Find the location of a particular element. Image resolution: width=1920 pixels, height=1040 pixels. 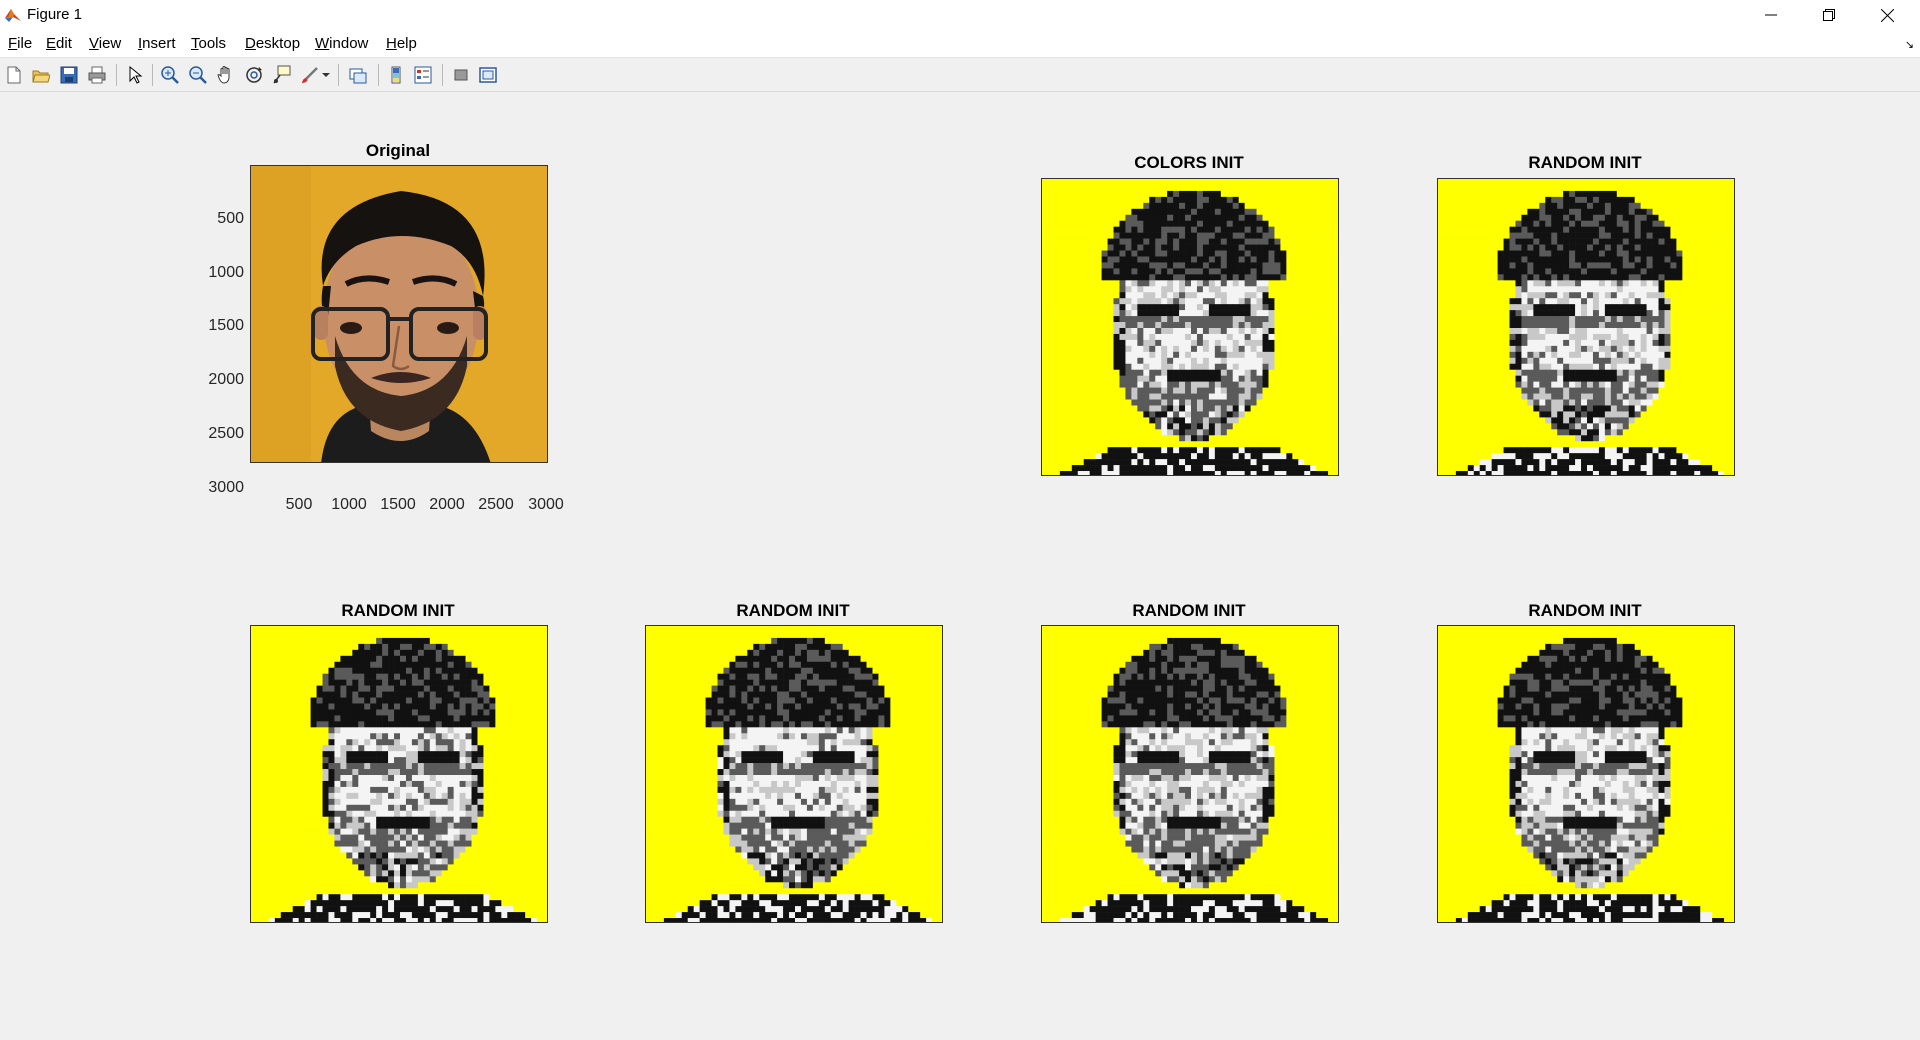

menu-insert: Insert is located at coordinates (157, 43).